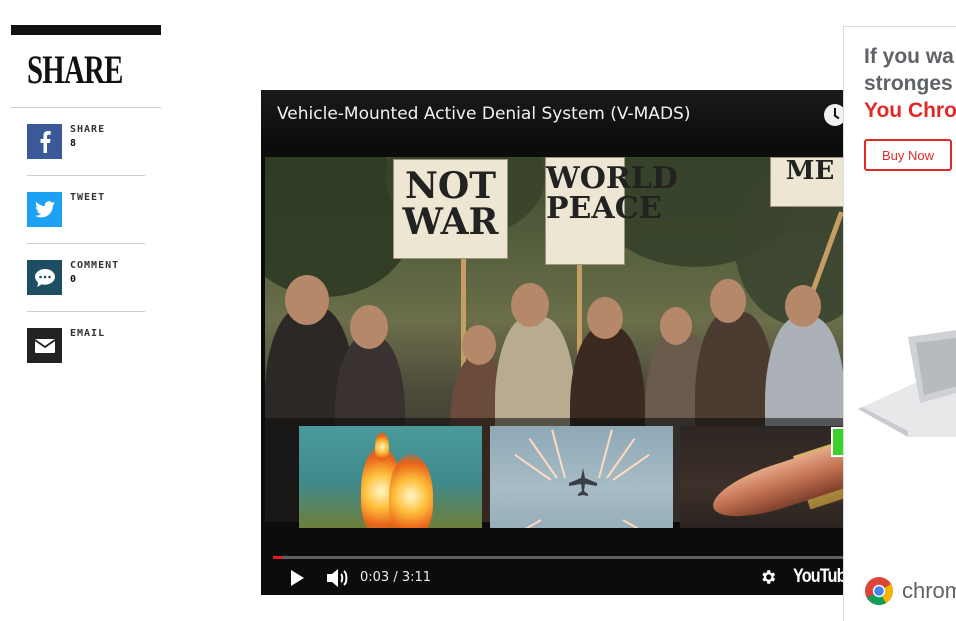  Describe the element at coordinates (75, 69) in the screenshot. I see `share-heading: SHARE` at that location.